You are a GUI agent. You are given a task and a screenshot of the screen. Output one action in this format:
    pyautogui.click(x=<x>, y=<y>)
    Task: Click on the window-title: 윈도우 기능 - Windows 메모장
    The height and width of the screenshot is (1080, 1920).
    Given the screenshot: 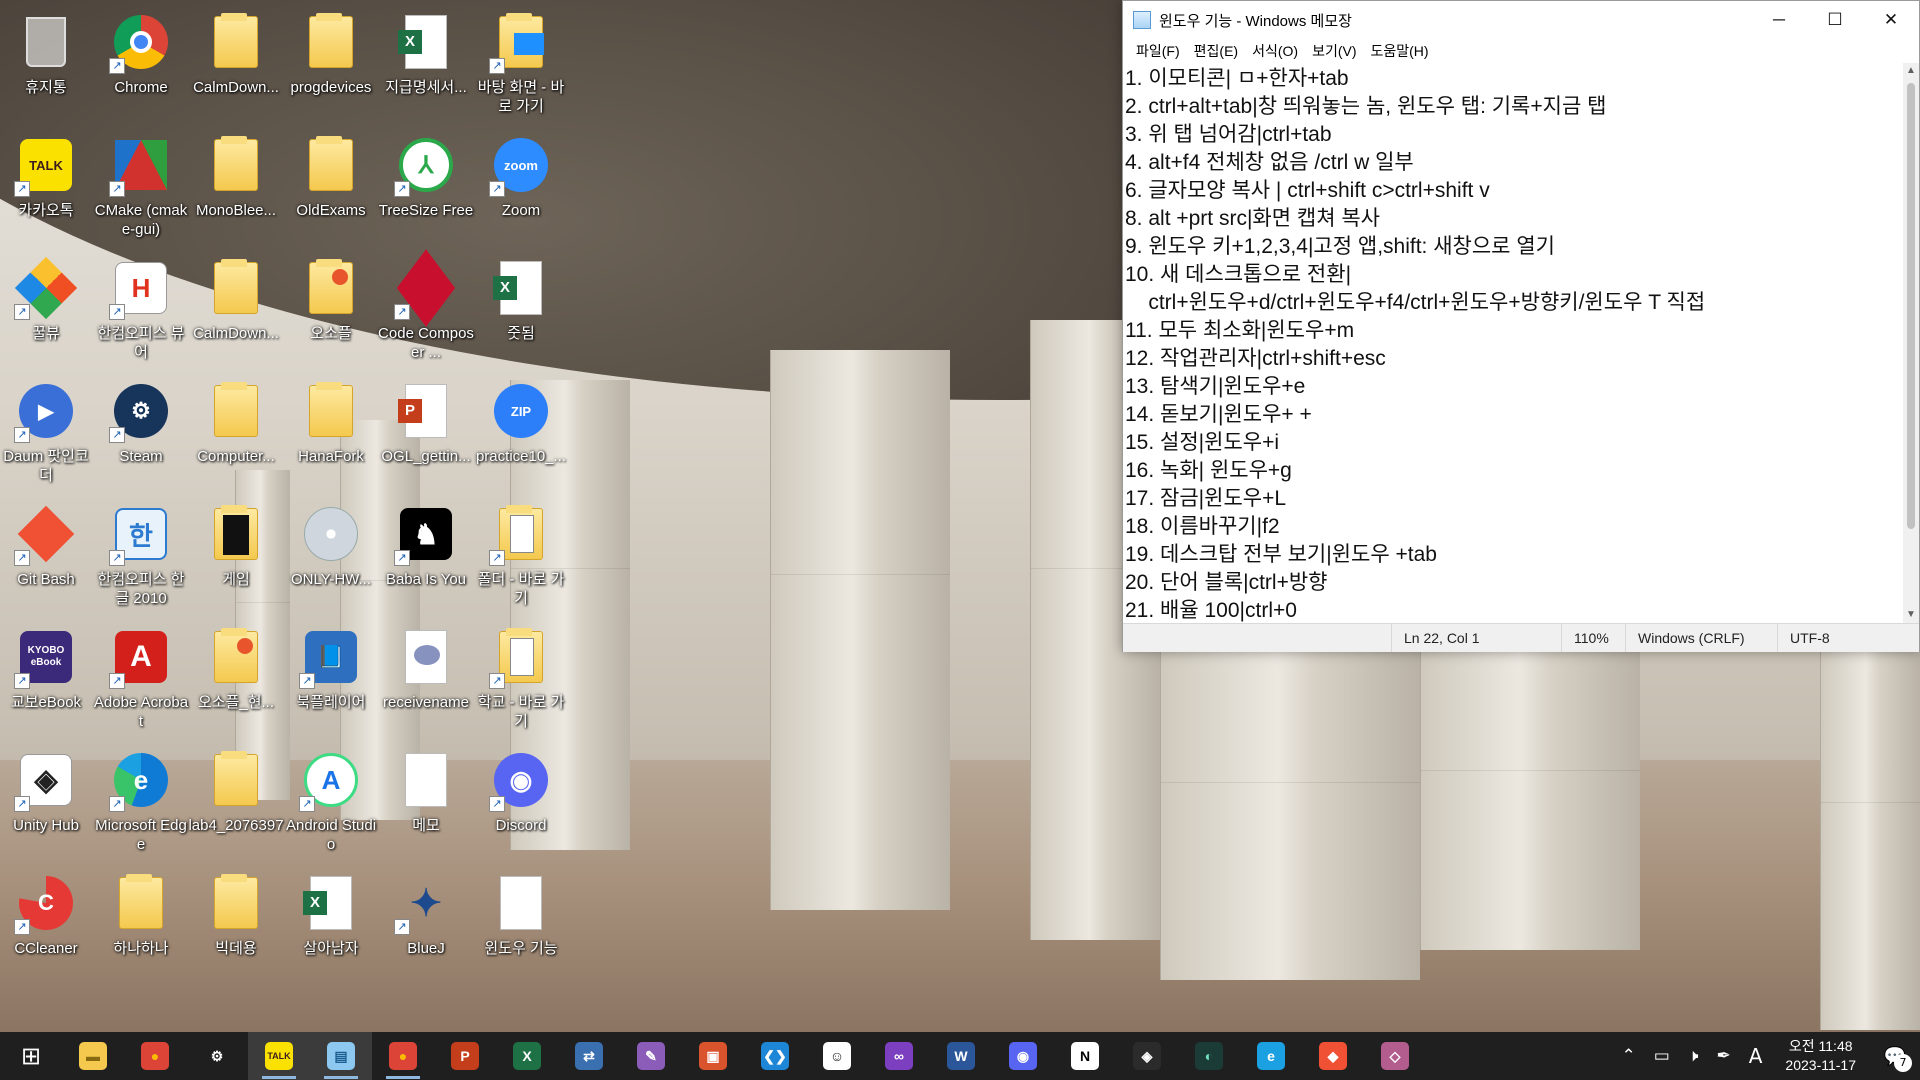 What is the action you would take?
    pyautogui.click(x=1255, y=21)
    